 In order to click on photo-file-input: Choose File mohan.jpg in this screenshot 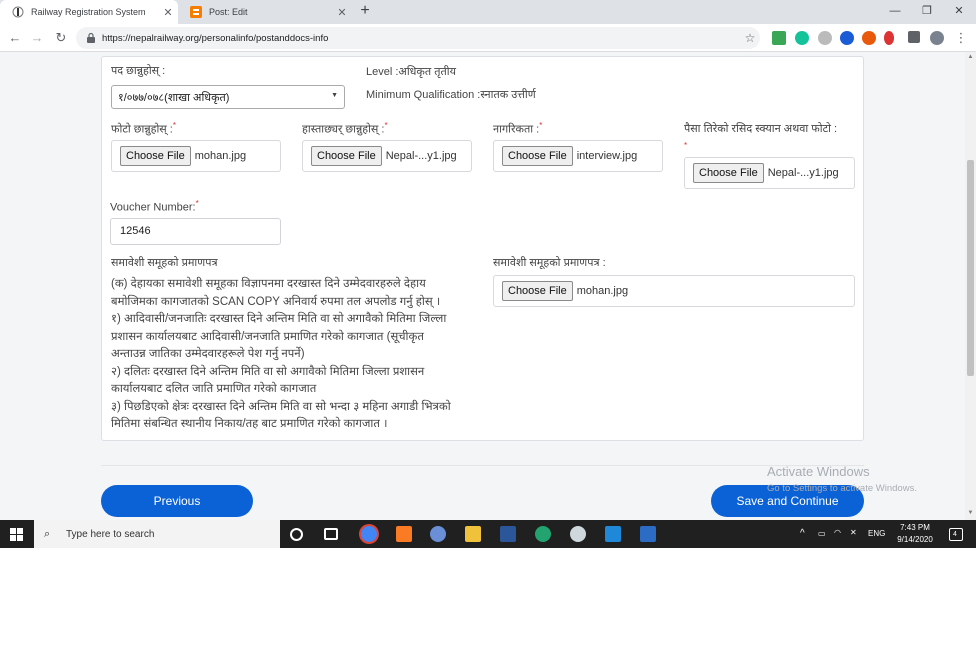, I will do `click(196, 156)`.